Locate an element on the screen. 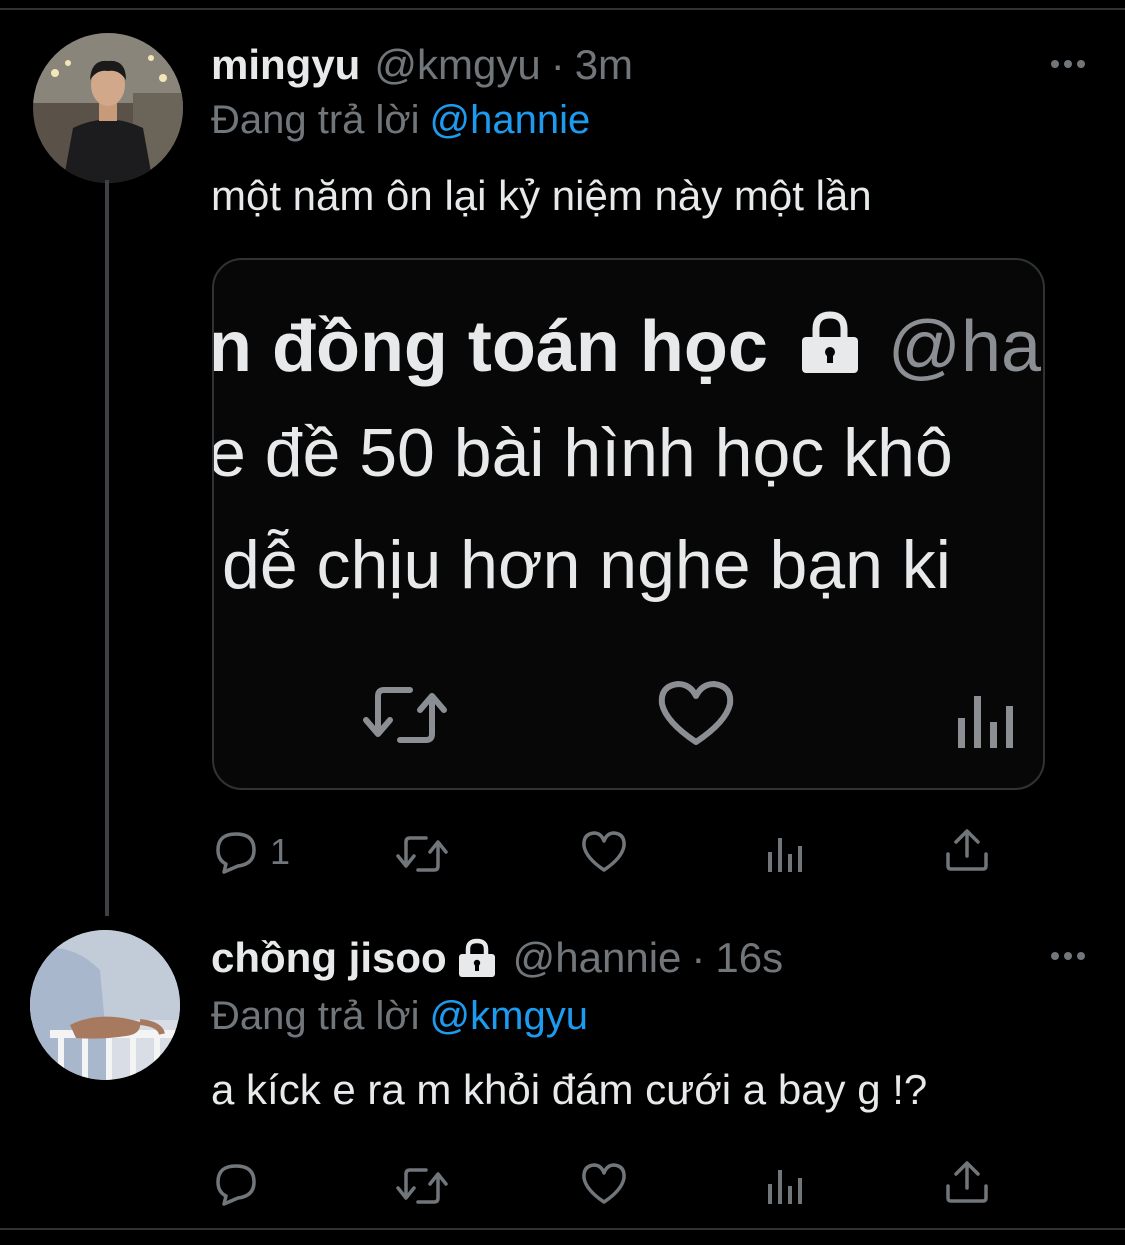  media-name: n đồng toán học is located at coordinates (490, 347).